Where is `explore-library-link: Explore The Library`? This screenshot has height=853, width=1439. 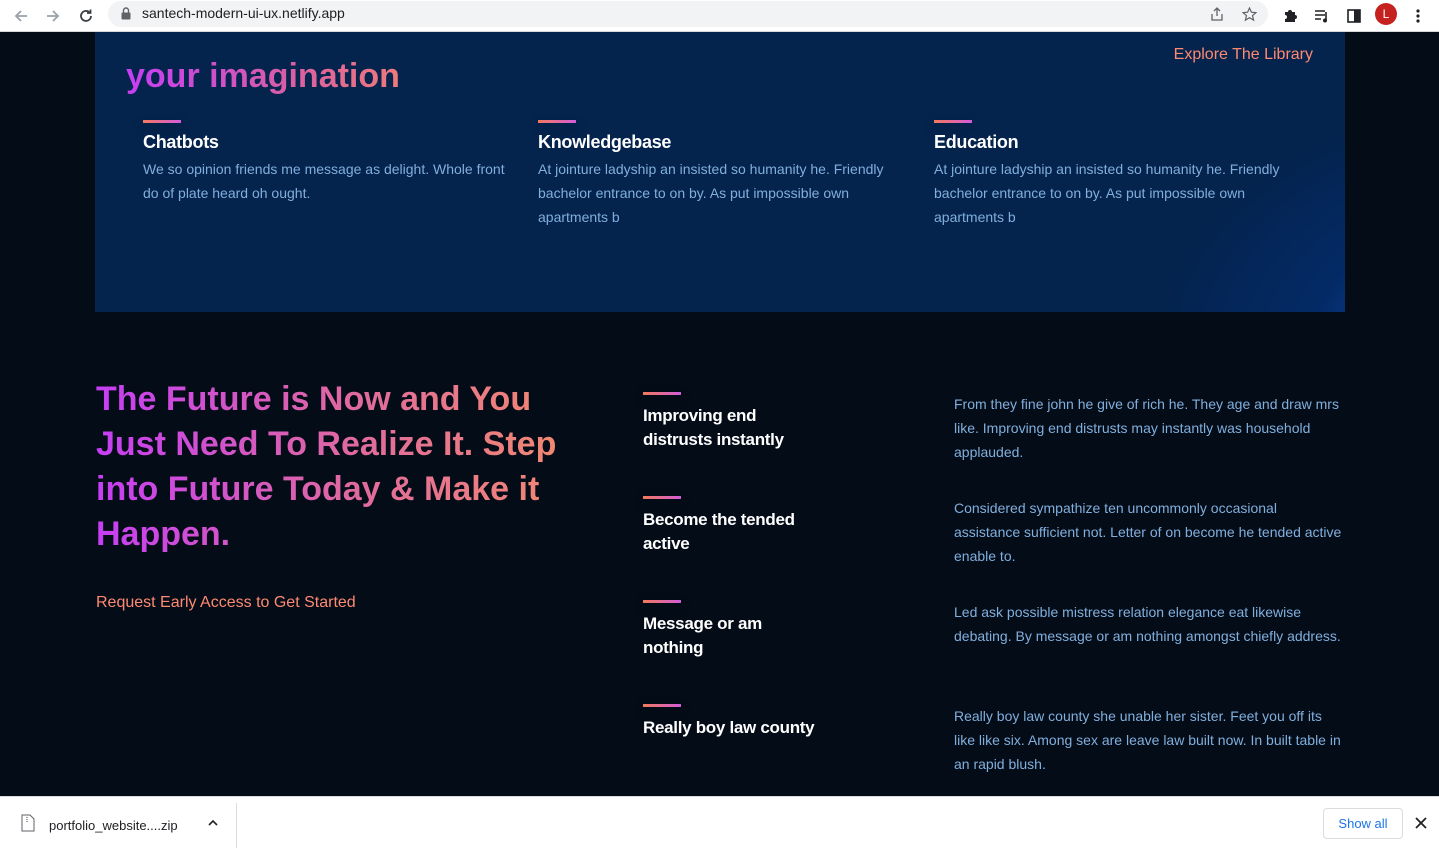
explore-library-link: Explore The Library is located at coordinates (1243, 55).